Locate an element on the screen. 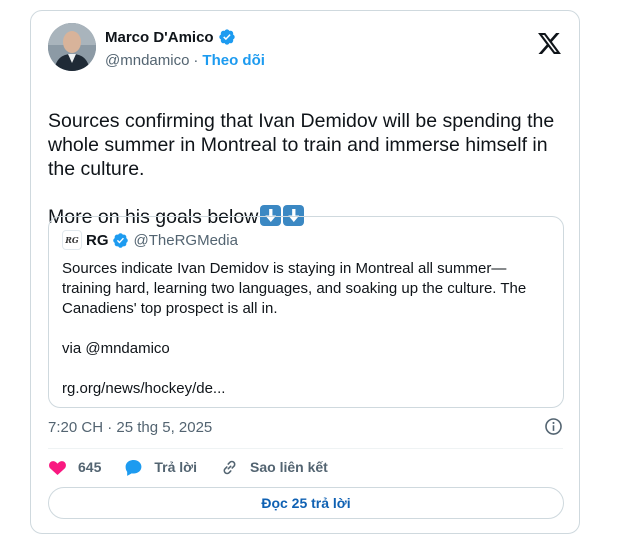 Image resolution: width=626 pixels, height=540 pixels. like-button: 645 is located at coordinates (74, 467).